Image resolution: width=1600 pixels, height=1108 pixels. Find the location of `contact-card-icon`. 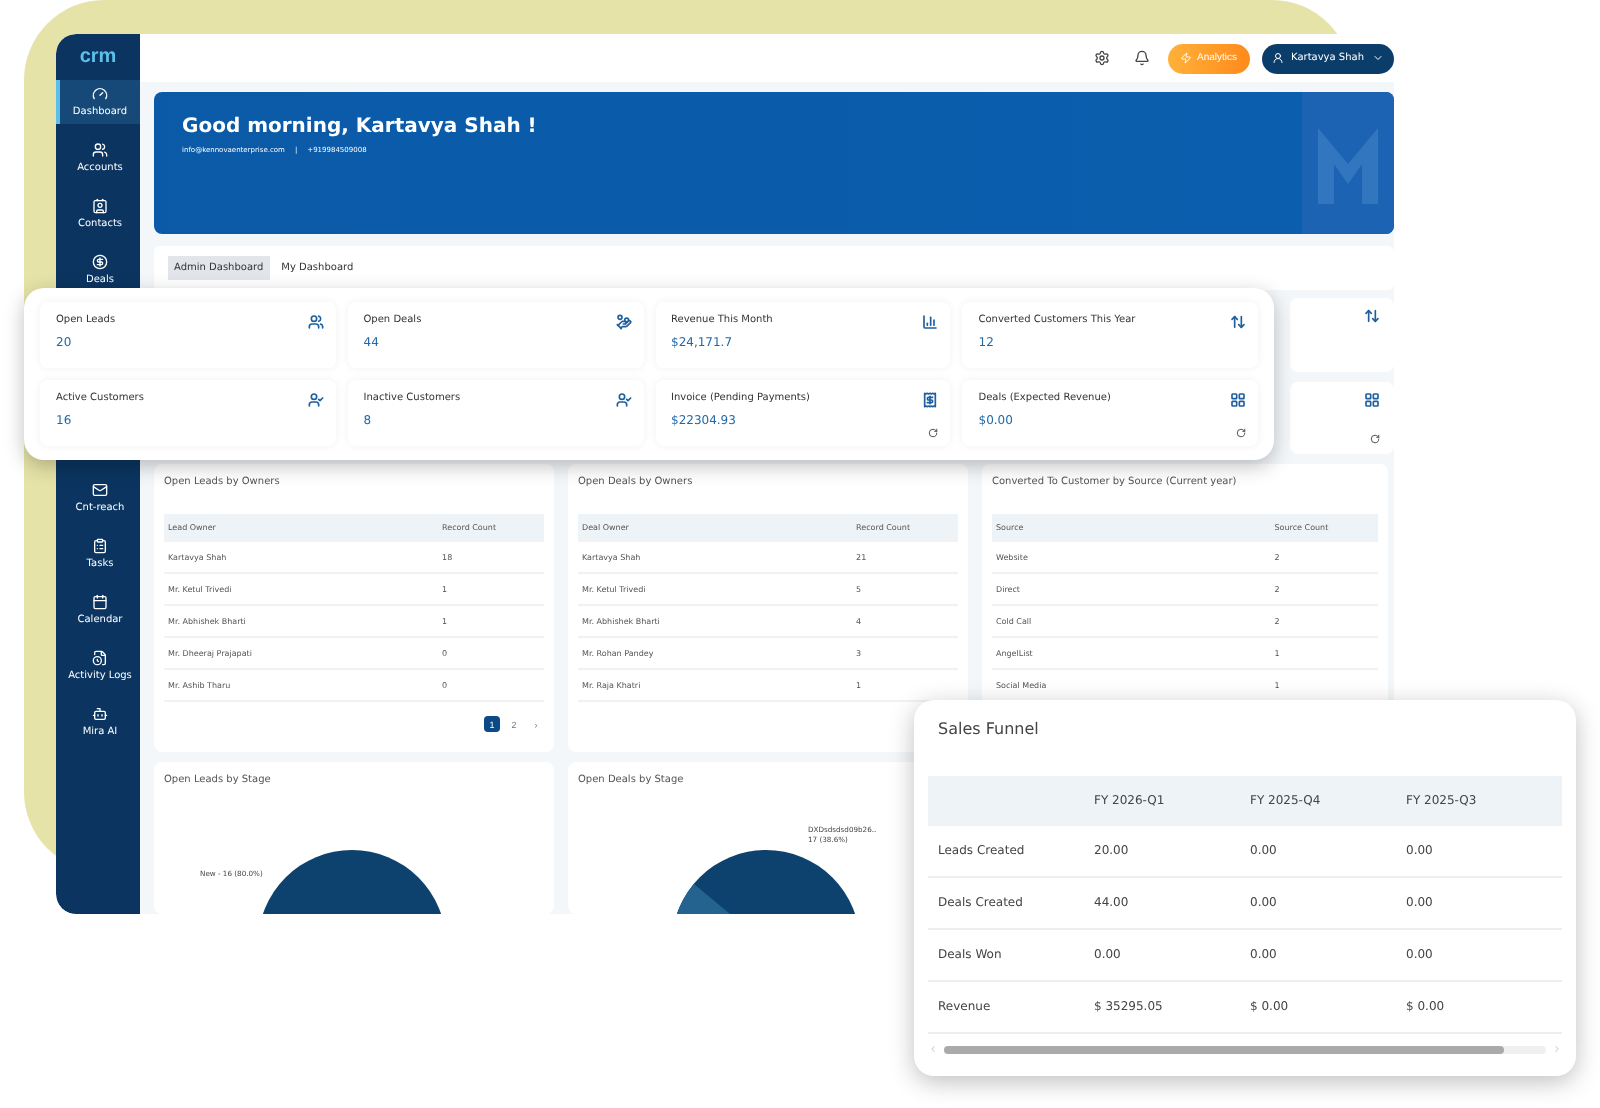

contact-card-icon is located at coordinates (100, 206).